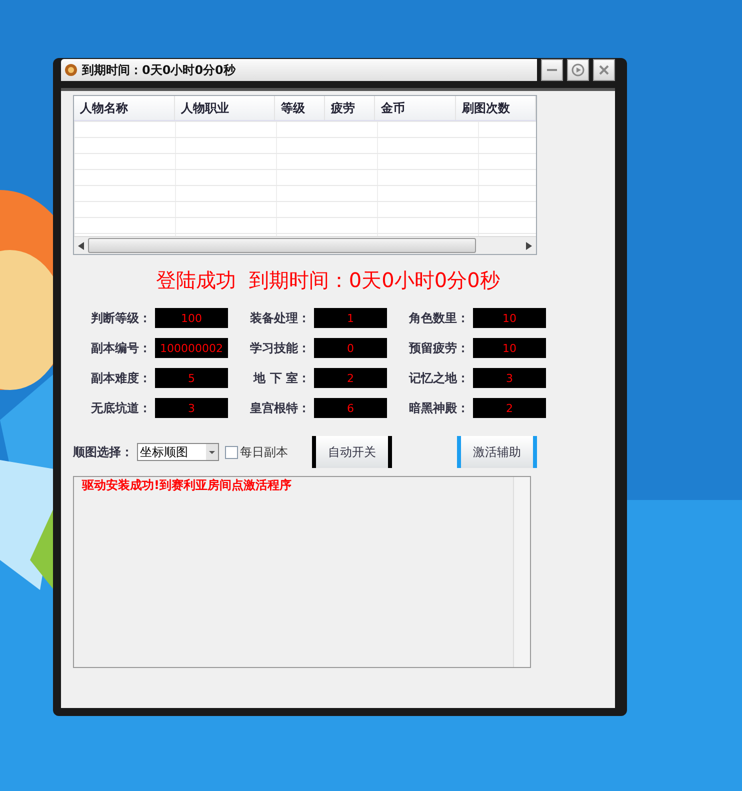 The height and width of the screenshot is (791, 742). I want to click on column-header: 刷图次数, so click(496, 108).